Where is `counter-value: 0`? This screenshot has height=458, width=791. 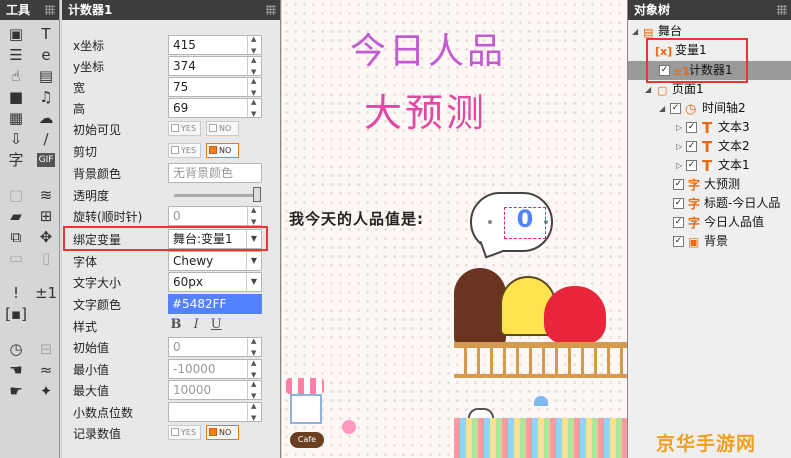 counter-value: 0 is located at coordinates (525, 219).